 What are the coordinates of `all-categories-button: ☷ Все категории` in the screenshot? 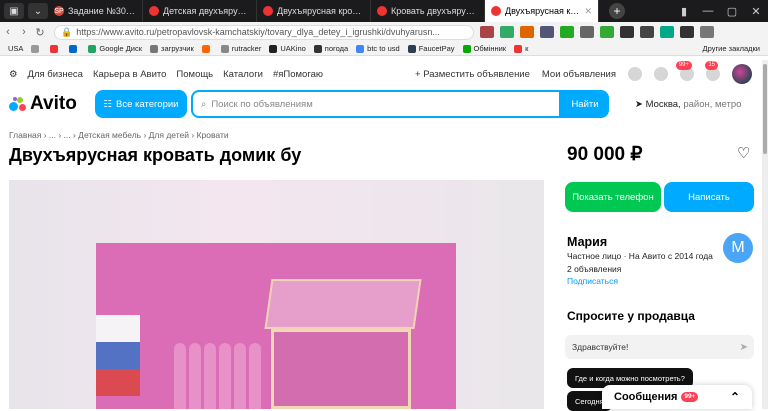 It's located at (141, 104).